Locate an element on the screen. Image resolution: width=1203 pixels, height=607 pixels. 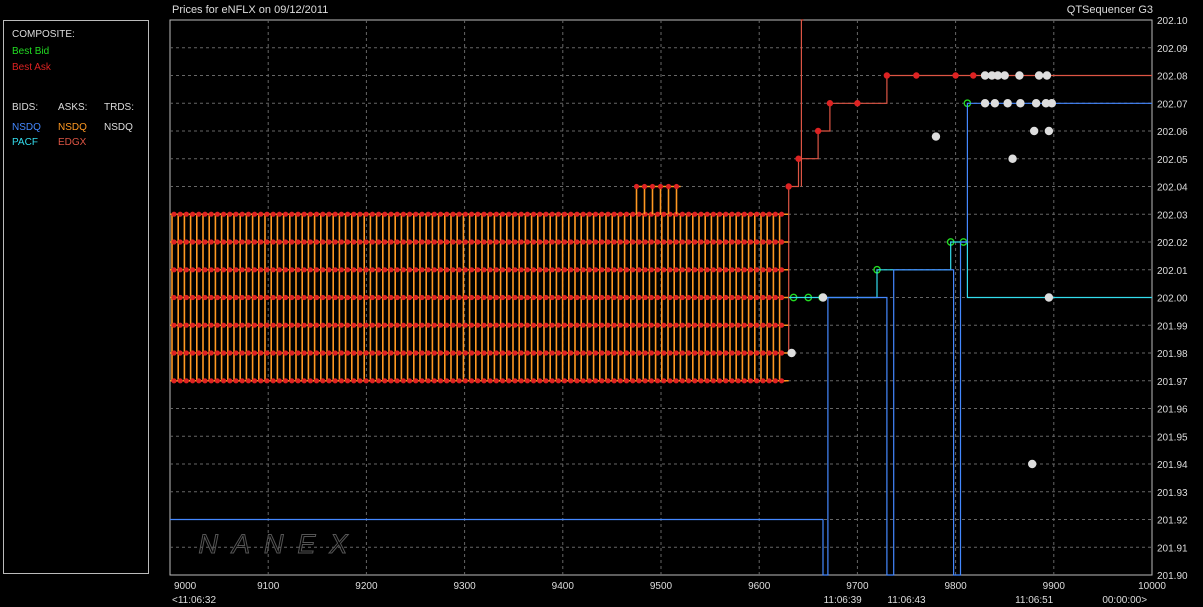
y-tick-label: 202.04 is located at coordinates (1172, 188).